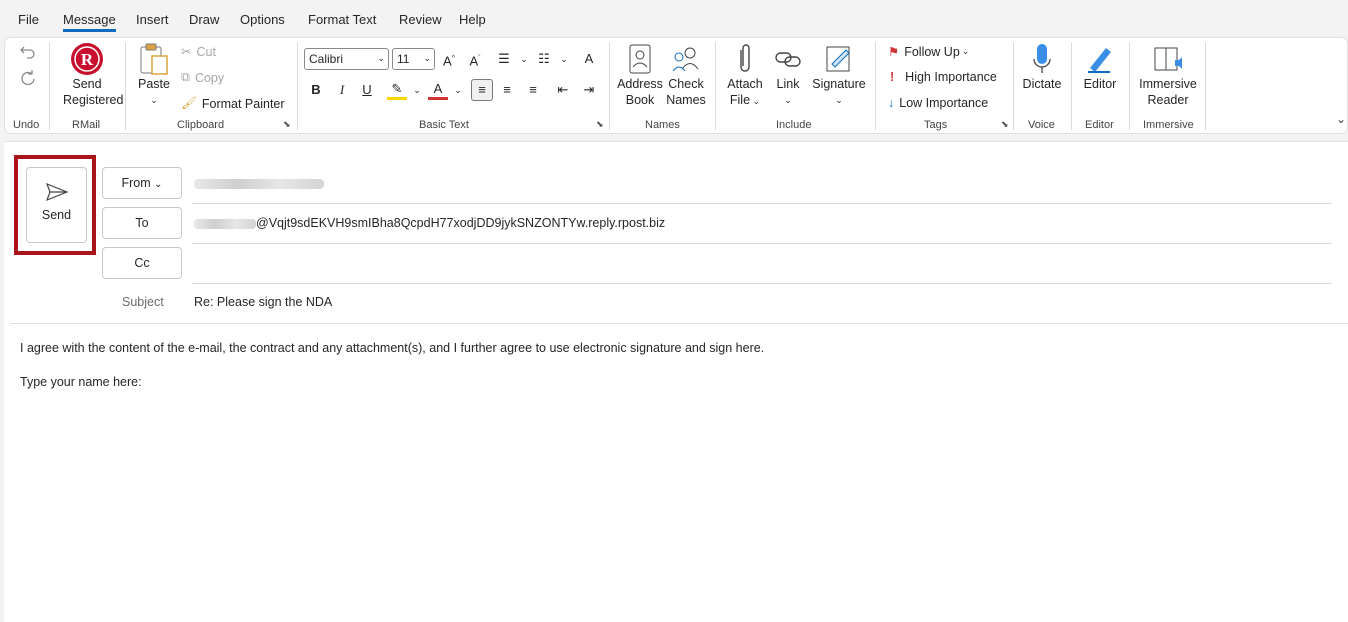  Describe the element at coordinates (640, 75) in the screenshot. I see `address-book-button: Address Book` at that location.